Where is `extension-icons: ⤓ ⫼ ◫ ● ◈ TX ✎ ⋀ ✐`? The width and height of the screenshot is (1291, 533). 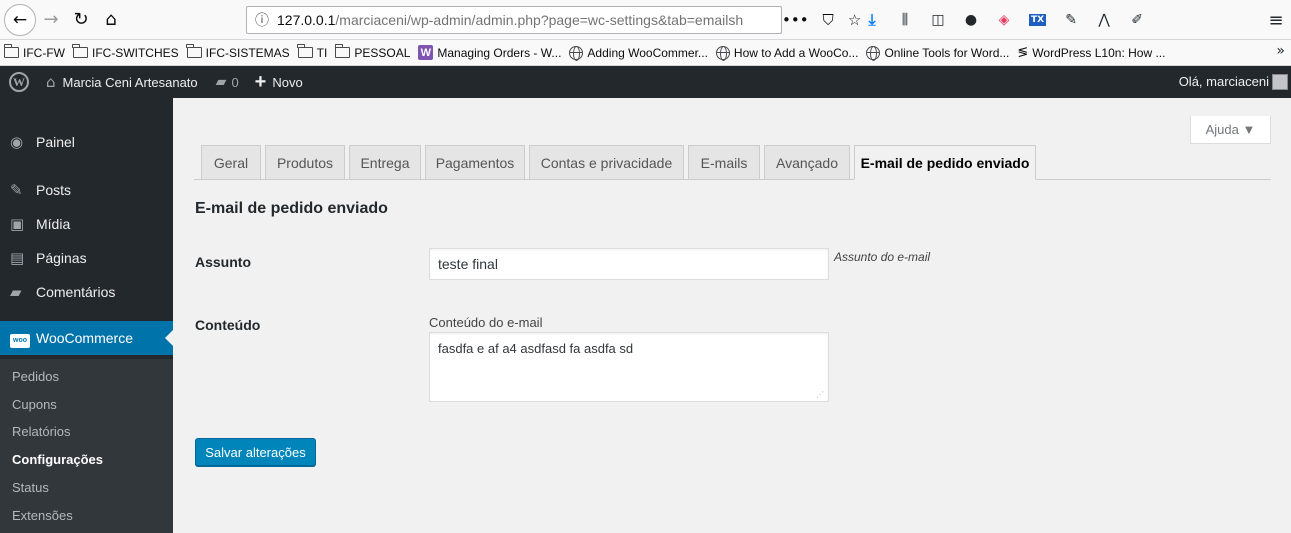 extension-icons: ⤓ ⫼ ◫ ● ◈ TX ✎ ⋀ ✐ is located at coordinates (1004, 20).